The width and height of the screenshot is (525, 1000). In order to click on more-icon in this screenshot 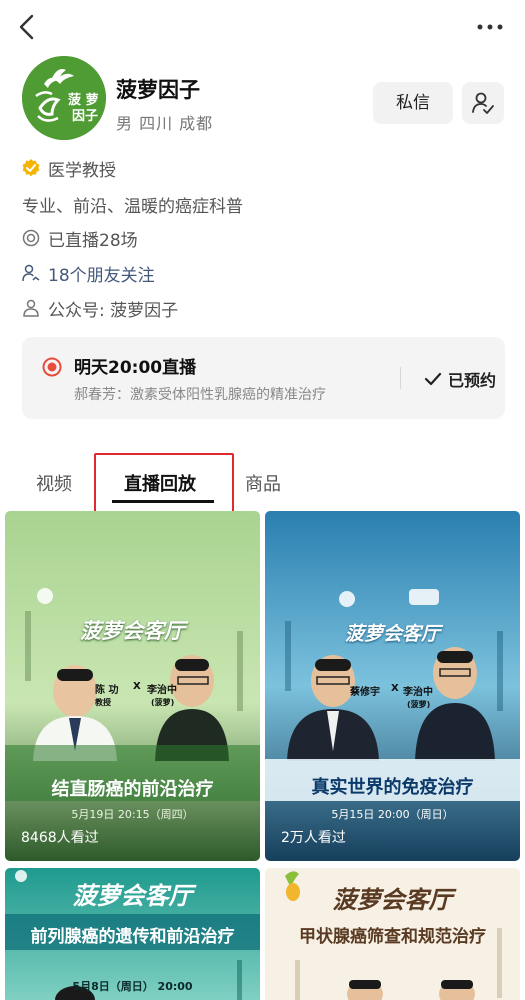, I will do `click(490, 27)`.